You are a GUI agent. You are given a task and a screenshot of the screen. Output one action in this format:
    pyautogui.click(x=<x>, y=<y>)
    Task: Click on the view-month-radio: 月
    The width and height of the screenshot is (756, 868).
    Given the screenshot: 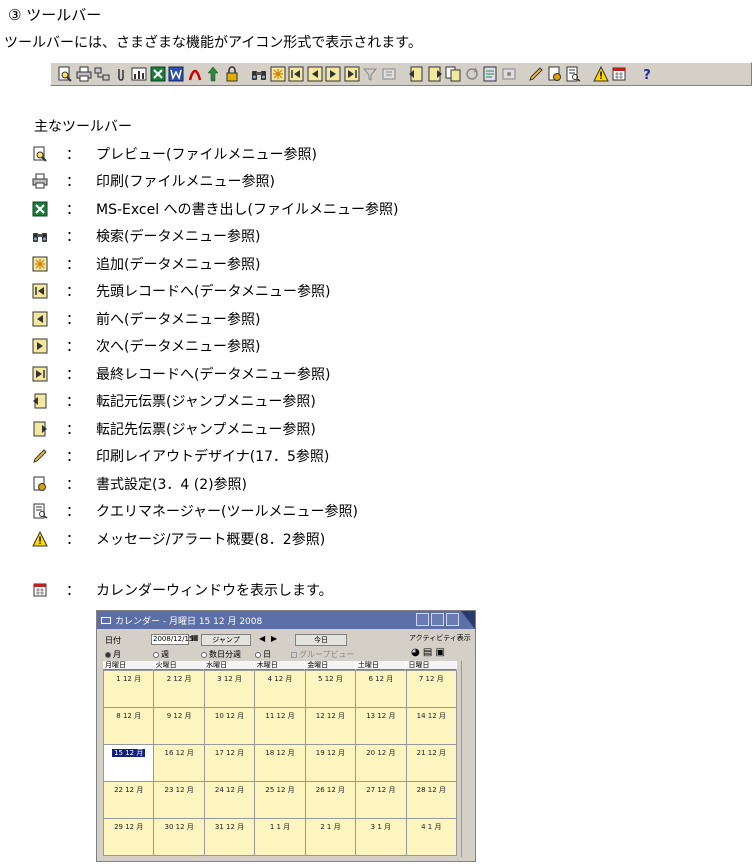 What is the action you would take?
    pyautogui.click(x=113, y=654)
    